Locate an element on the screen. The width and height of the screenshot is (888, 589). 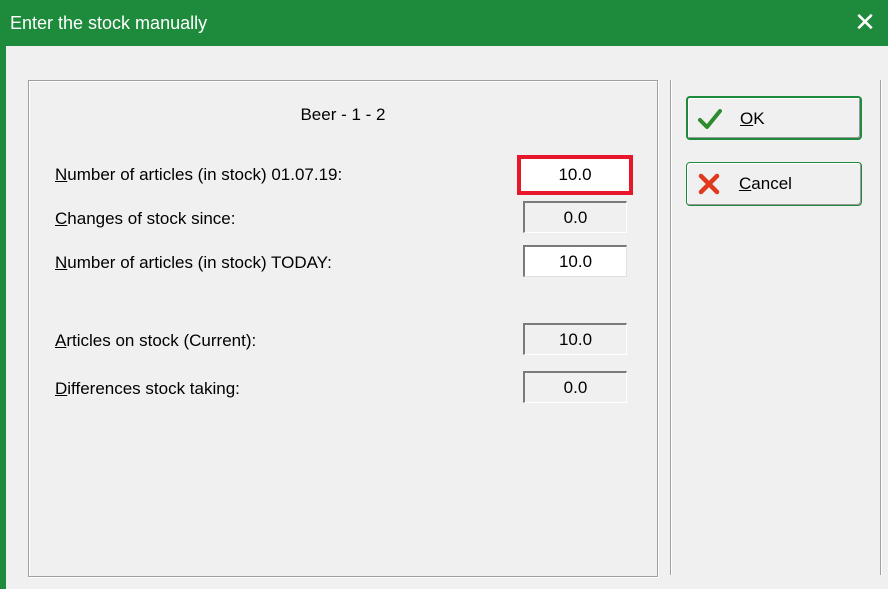
window-title: Enter the stock manually is located at coordinates (109, 23).